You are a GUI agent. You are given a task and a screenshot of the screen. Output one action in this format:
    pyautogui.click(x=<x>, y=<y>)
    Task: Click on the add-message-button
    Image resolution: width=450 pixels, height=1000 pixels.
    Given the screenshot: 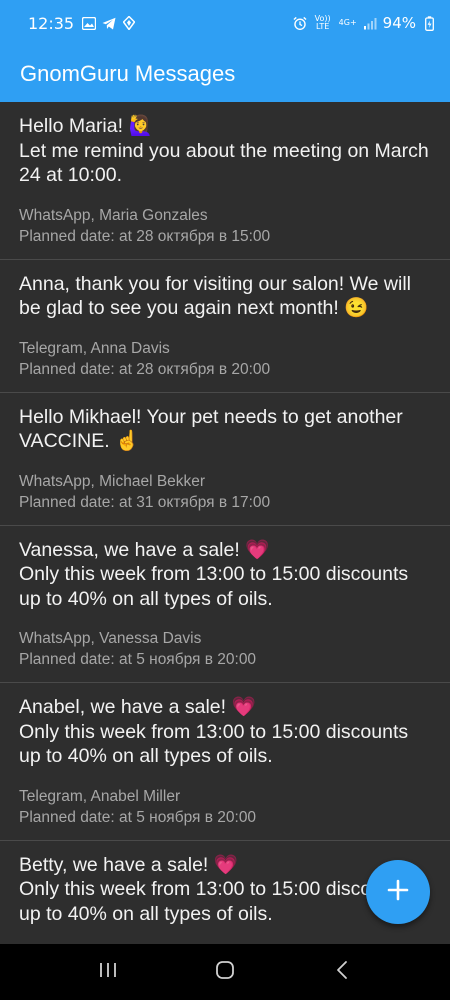 What is the action you would take?
    pyautogui.click(x=398, y=892)
    